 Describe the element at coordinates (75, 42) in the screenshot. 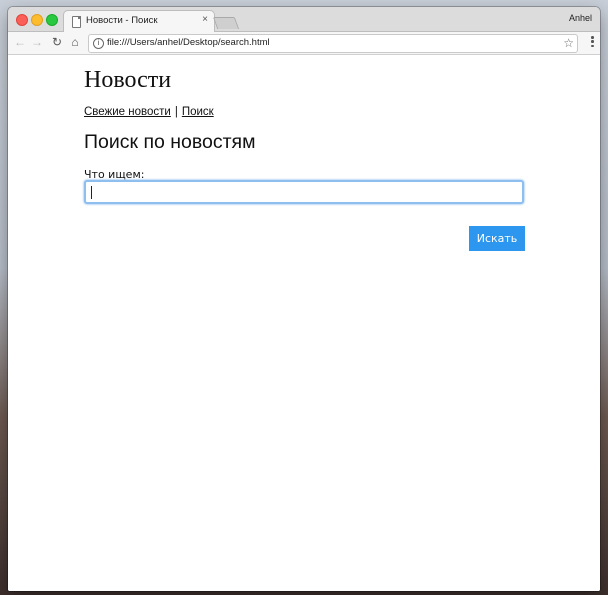

I see `home-icon: ⌂` at that location.